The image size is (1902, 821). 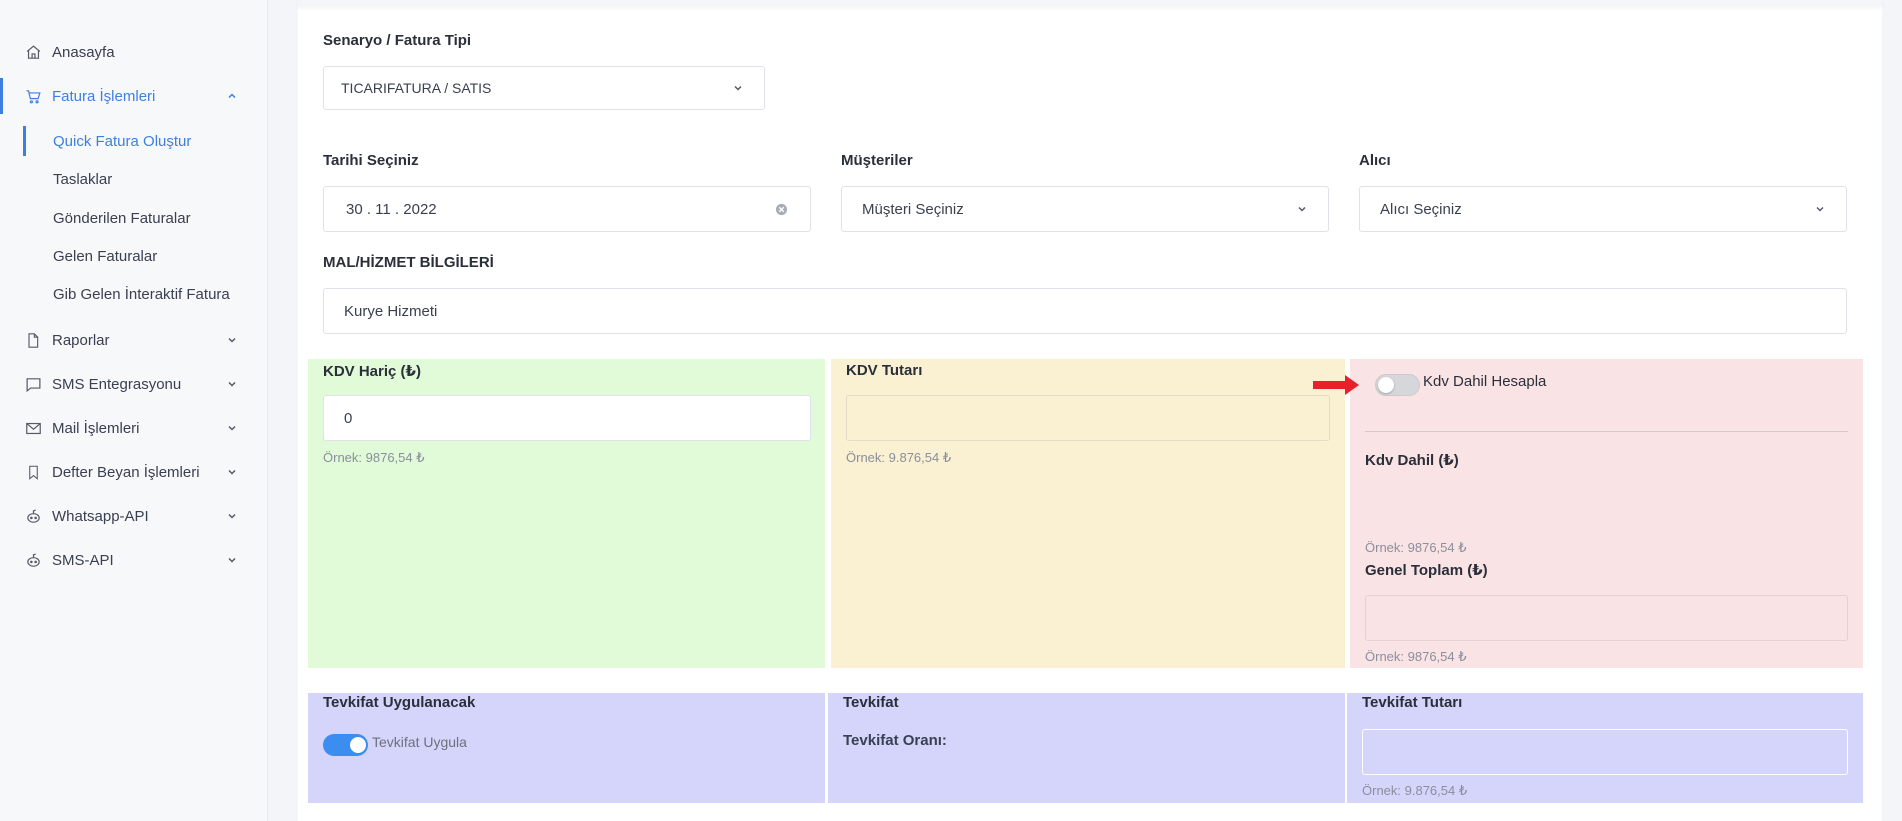 I want to click on tevkifat-uygulanacak-label: Tevkifat Uygulanacak, so click(x=399, y=702).